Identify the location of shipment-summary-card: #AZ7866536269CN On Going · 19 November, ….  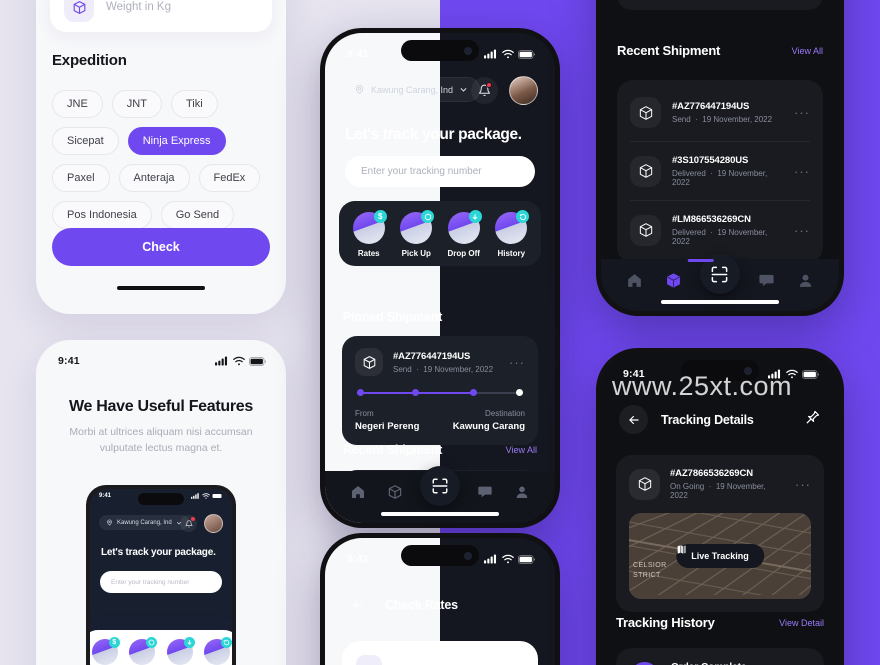
(720, 533).